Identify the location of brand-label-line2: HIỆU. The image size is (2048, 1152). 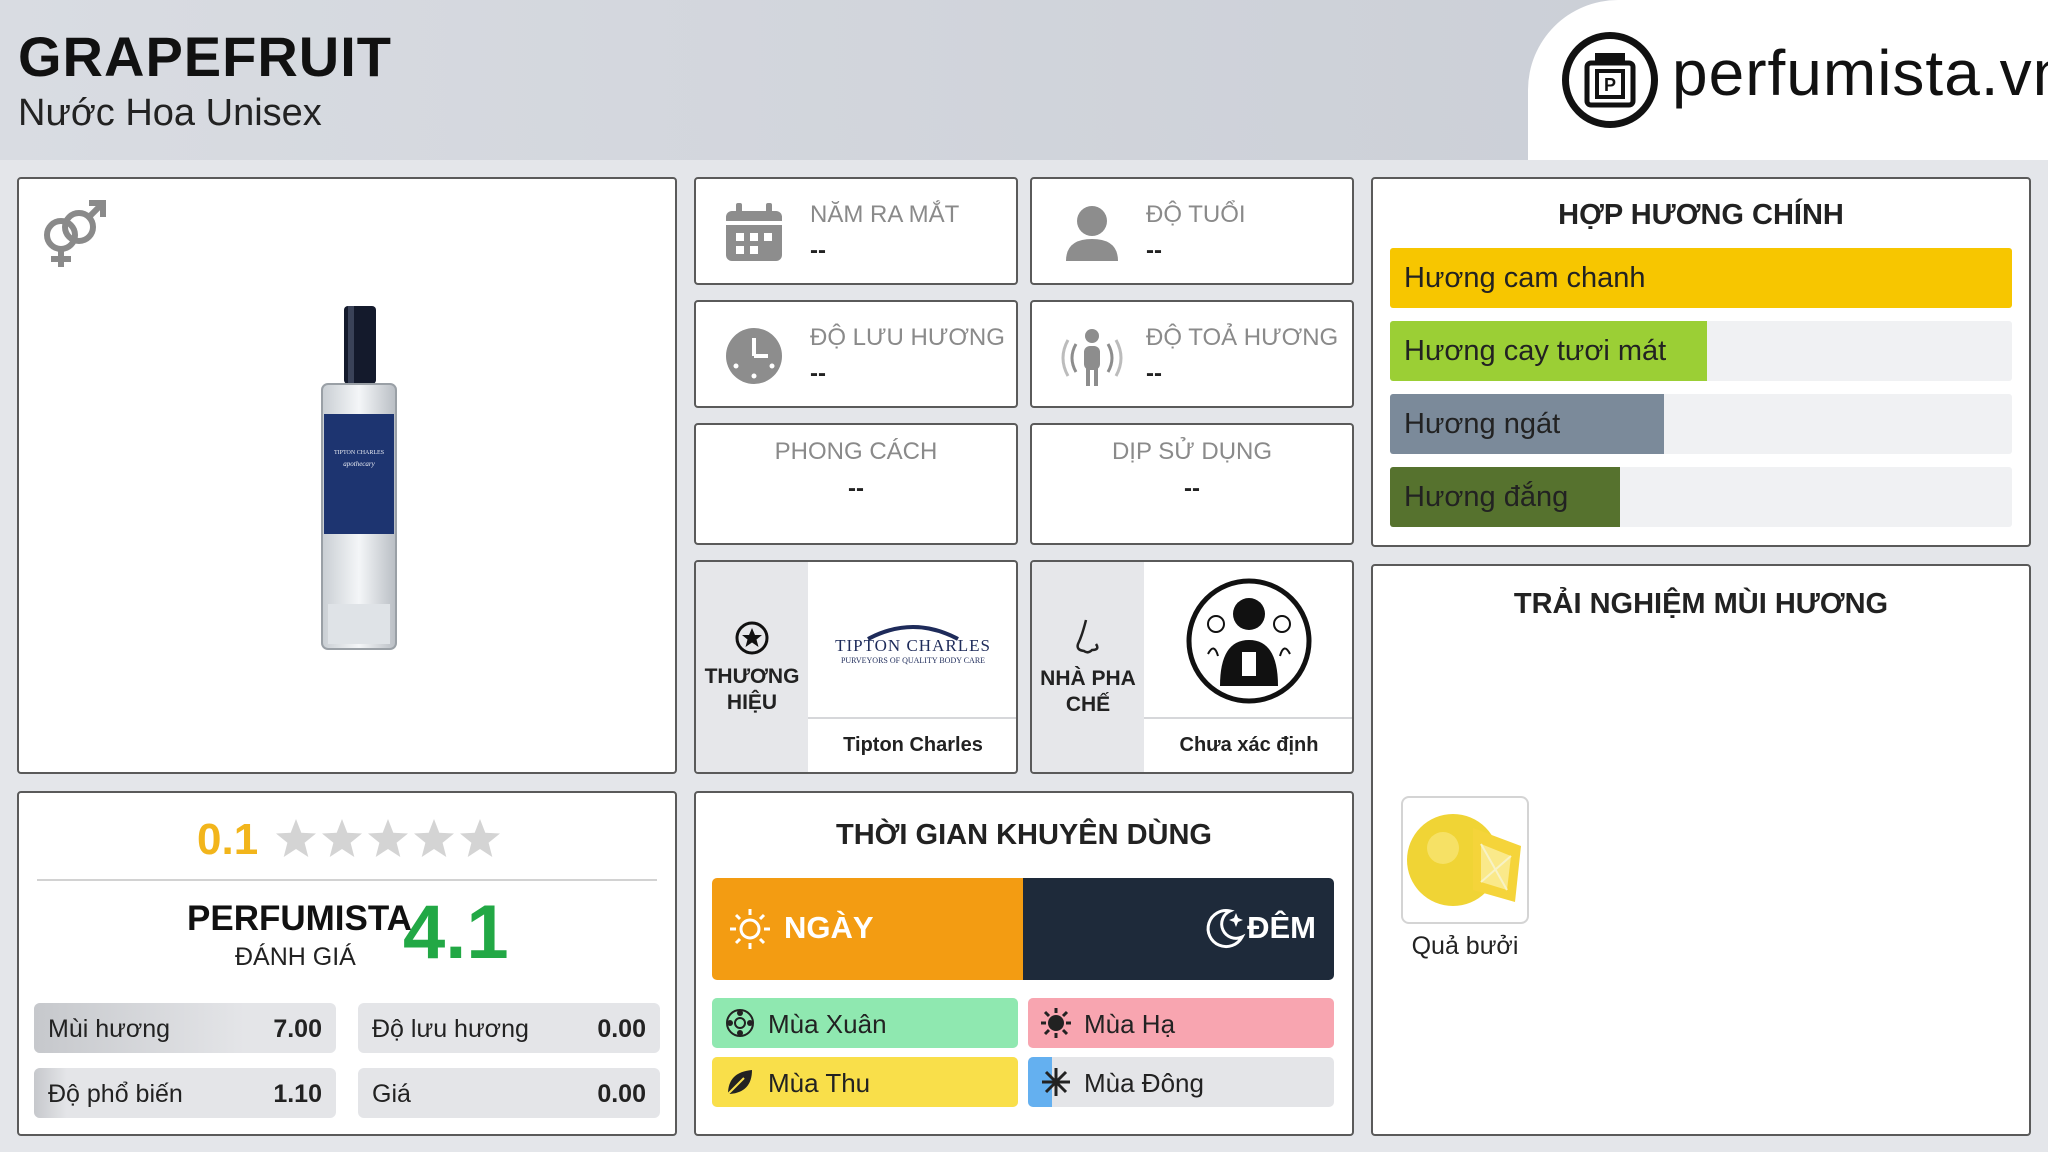
(752, 702).